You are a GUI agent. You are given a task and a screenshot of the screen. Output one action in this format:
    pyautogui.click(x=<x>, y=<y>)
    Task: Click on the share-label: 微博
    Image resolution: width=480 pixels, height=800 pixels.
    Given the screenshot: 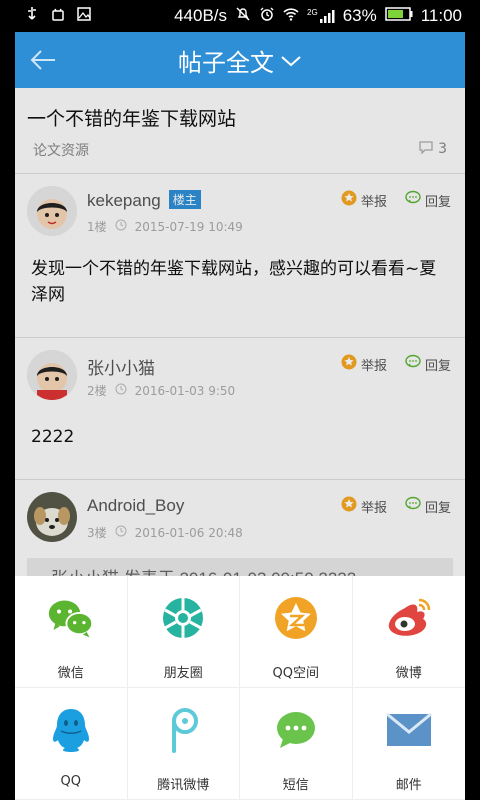 What is the action you would take?
    pyautogui.click(x=408, y=673)
    